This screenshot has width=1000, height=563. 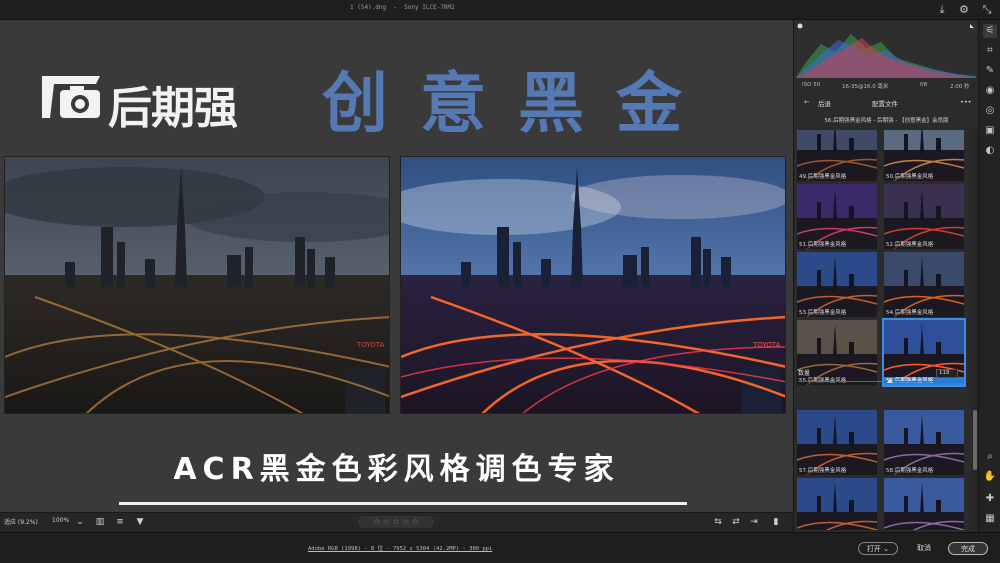 I want to click on back-button: 后退, so click(x=824, y=103).